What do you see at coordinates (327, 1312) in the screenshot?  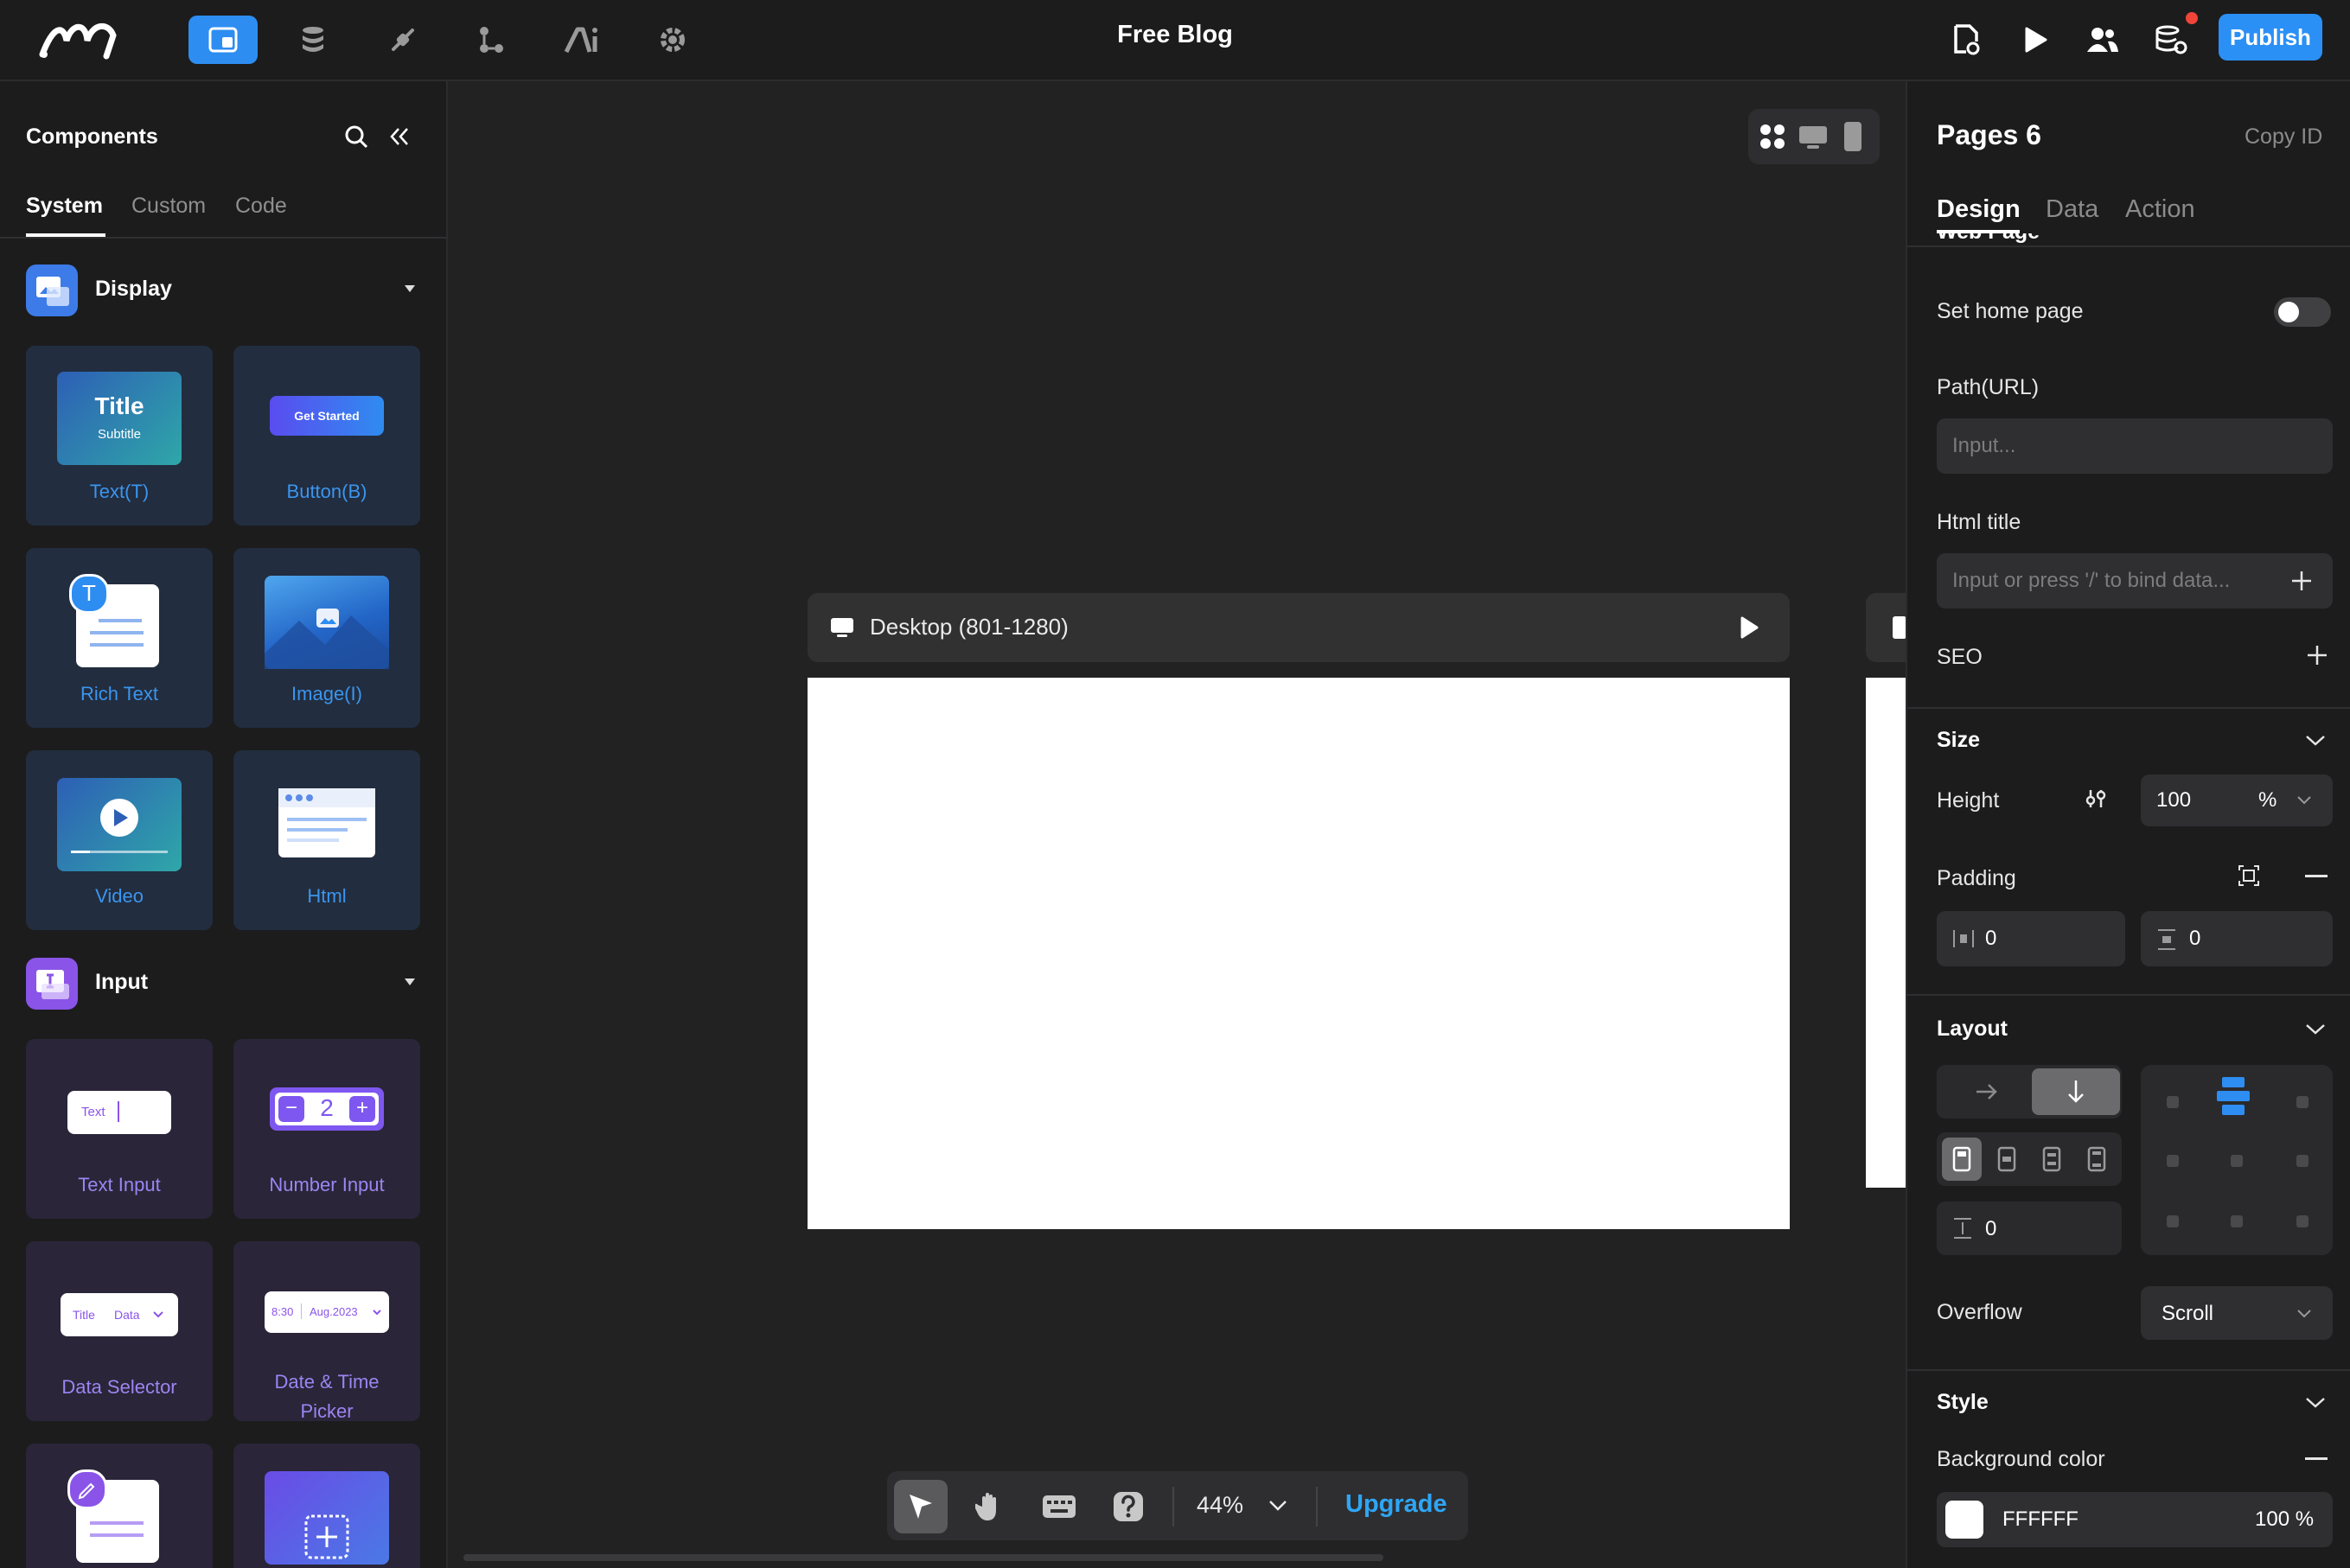 I see `date-picker-thumbnail: 8:30 Aug.2023` at bounding box center [327, 1312].